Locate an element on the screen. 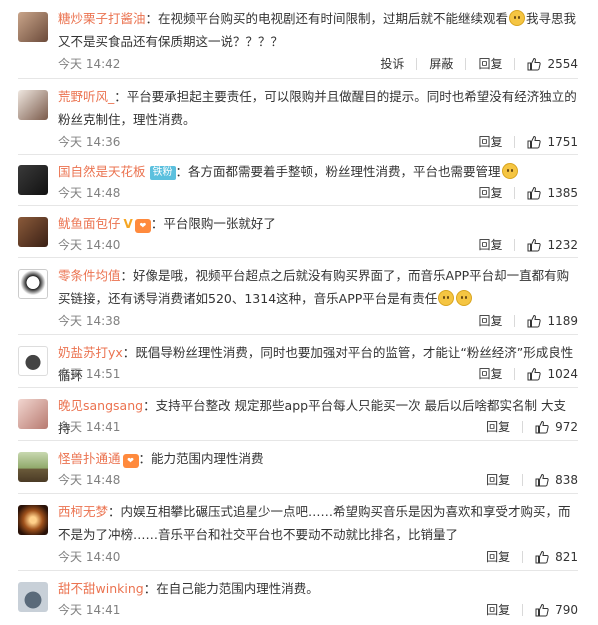  username: 晚见sangsang is located at coordinates (100, 405).